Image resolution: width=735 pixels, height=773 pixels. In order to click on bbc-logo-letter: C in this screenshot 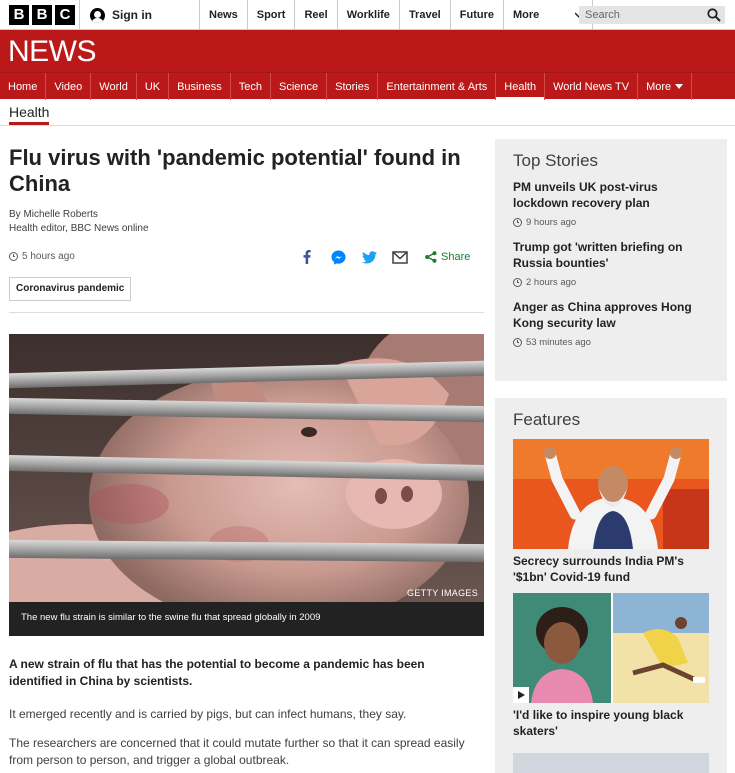, I will do `click(65, 15)`.